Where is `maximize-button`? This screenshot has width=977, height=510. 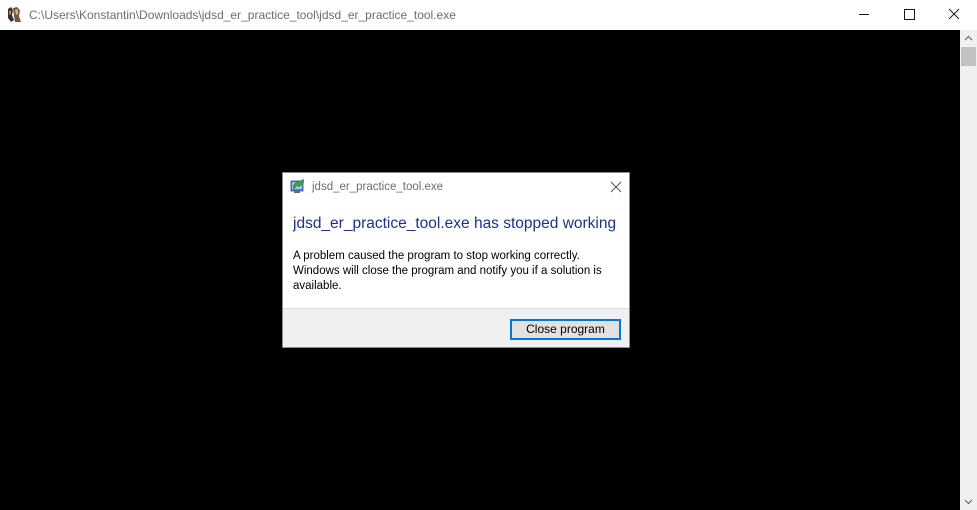 maximize-button is located at coordinates (909, 15).